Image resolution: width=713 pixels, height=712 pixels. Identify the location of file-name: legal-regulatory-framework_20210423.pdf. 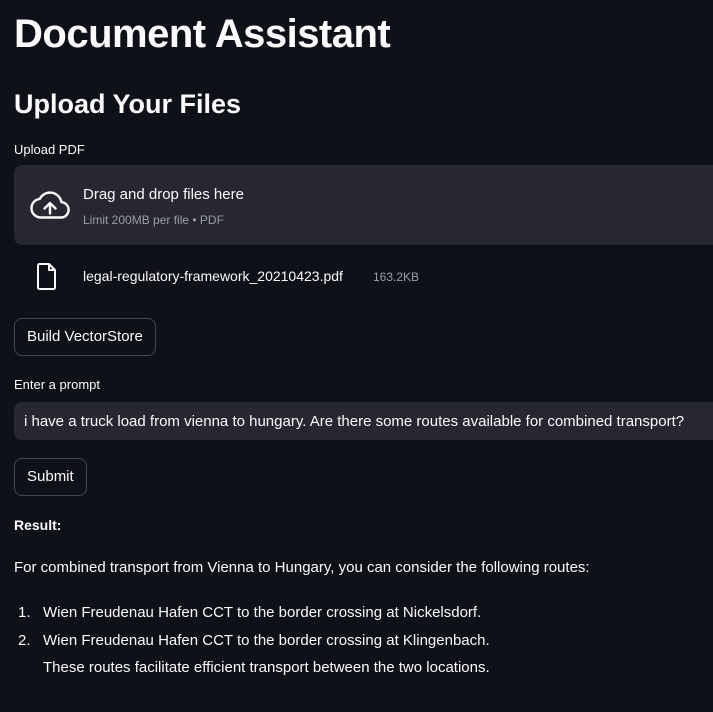
(213, 276).